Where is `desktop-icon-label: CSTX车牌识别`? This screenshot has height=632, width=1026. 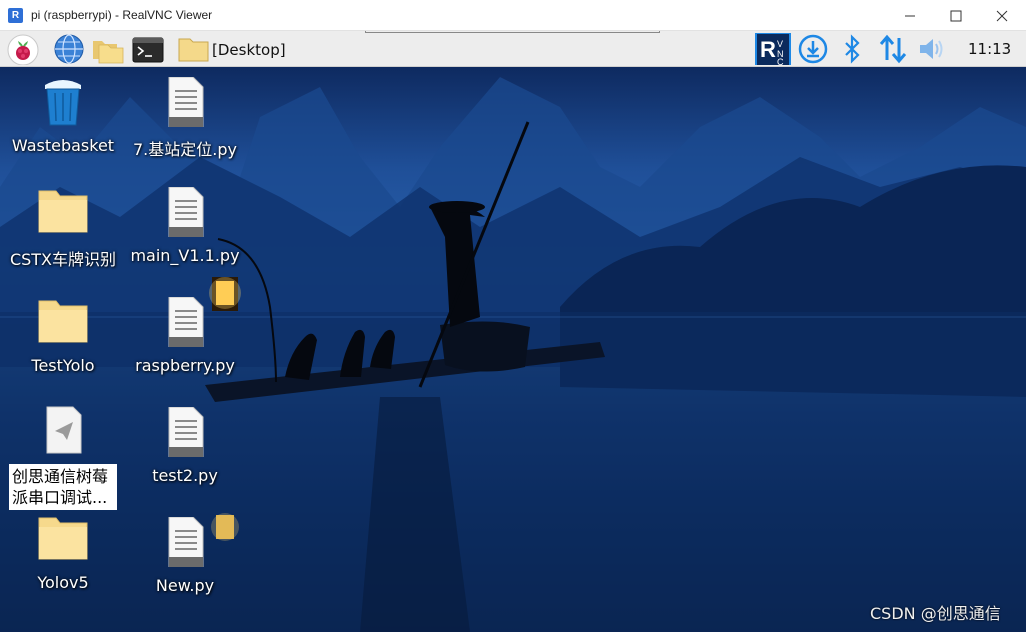 desktop-icon-label: CSTX车牌识别 is located at coordinates (63, 259).